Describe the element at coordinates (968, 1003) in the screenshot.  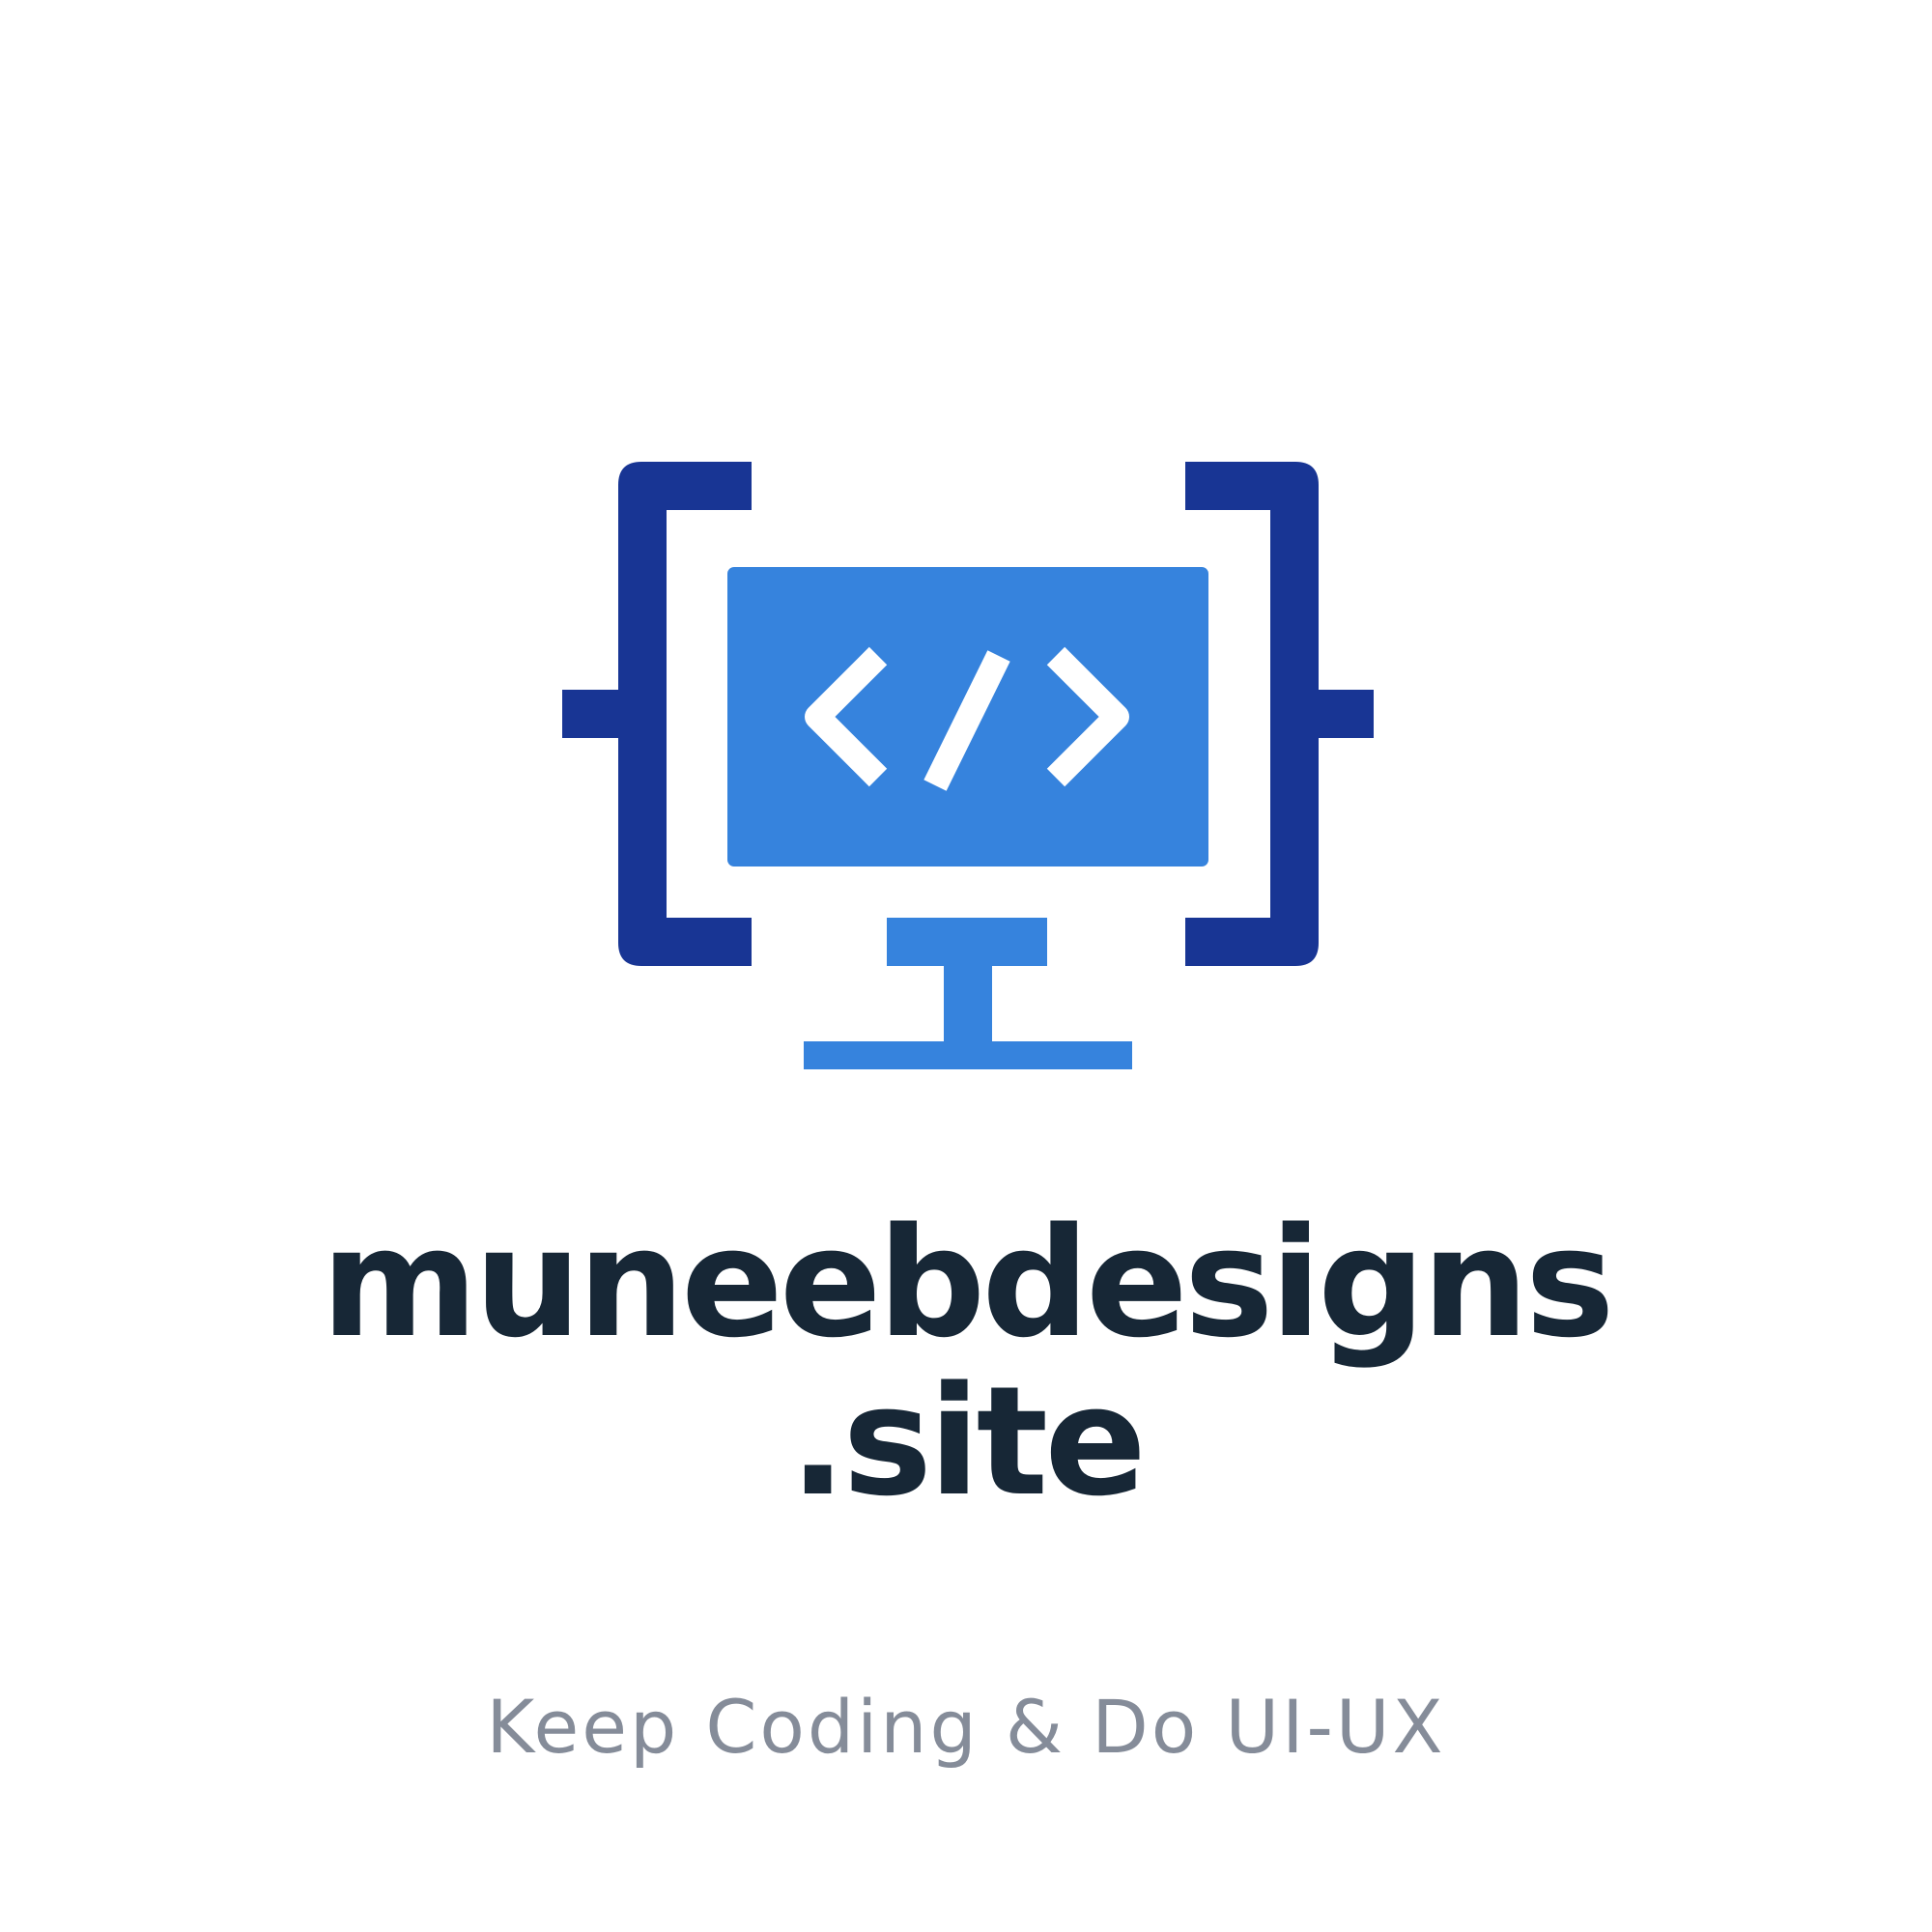
I see `stand-neck` at that location.